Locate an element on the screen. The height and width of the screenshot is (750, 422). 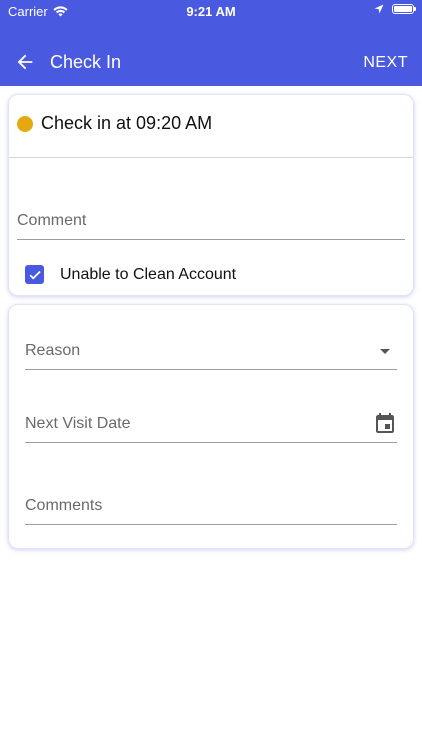
comments-placeholder: Comments is located at coordinates (64, 505).